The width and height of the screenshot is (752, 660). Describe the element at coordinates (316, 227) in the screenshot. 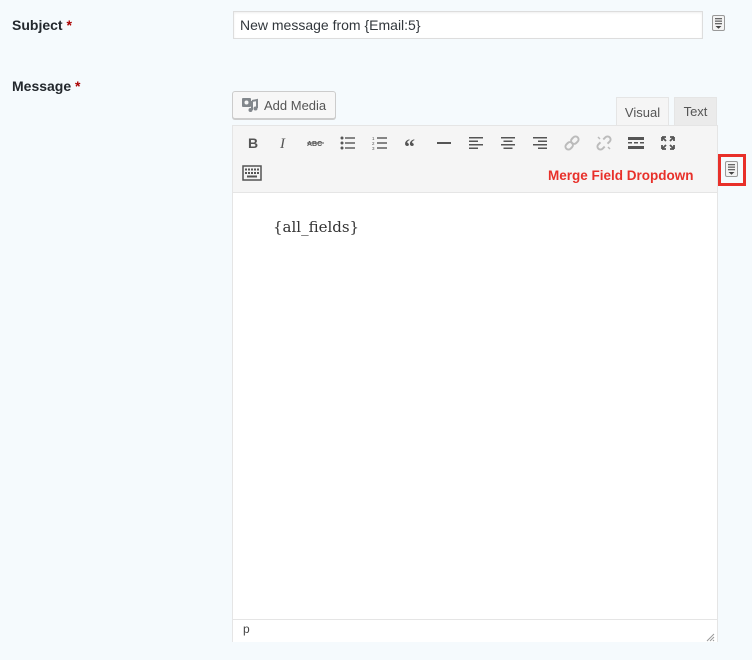

I see `editor-content: {all_fields}` at that location.